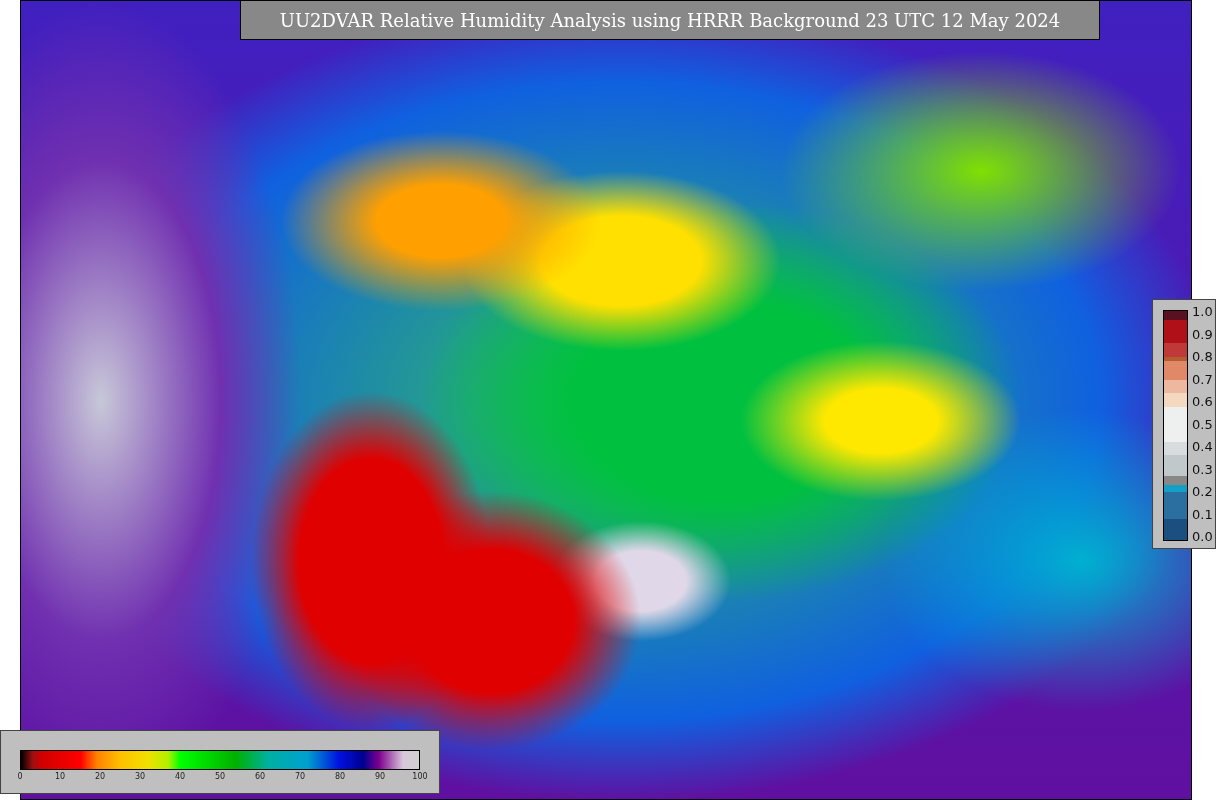 This screenshot has width=1216, height=800. I want to click on tick-label: 0.7, so click(1202, 379).